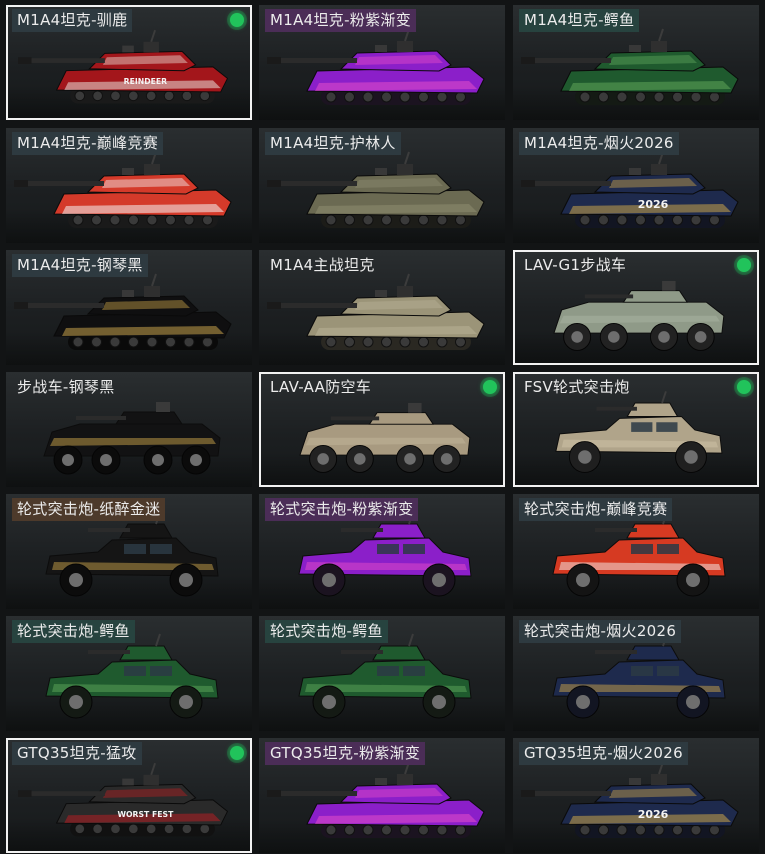 The height and width of the screenshot is (854, 765). I want to click on skin-name-label: LAV-AA防空车, so click(321, 387).